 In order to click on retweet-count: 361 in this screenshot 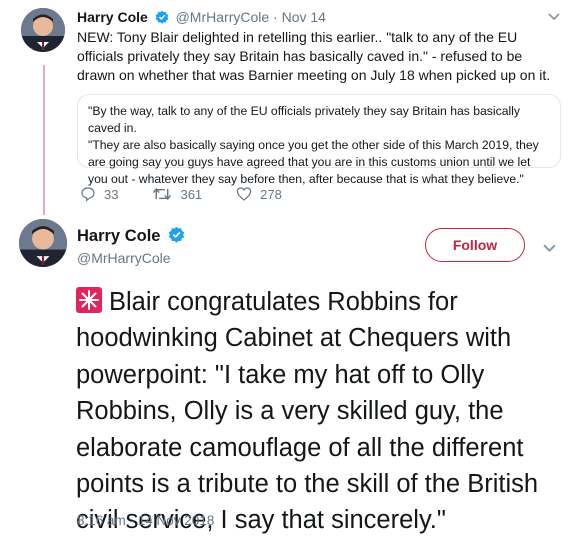, I will do `click(191, 194)`.